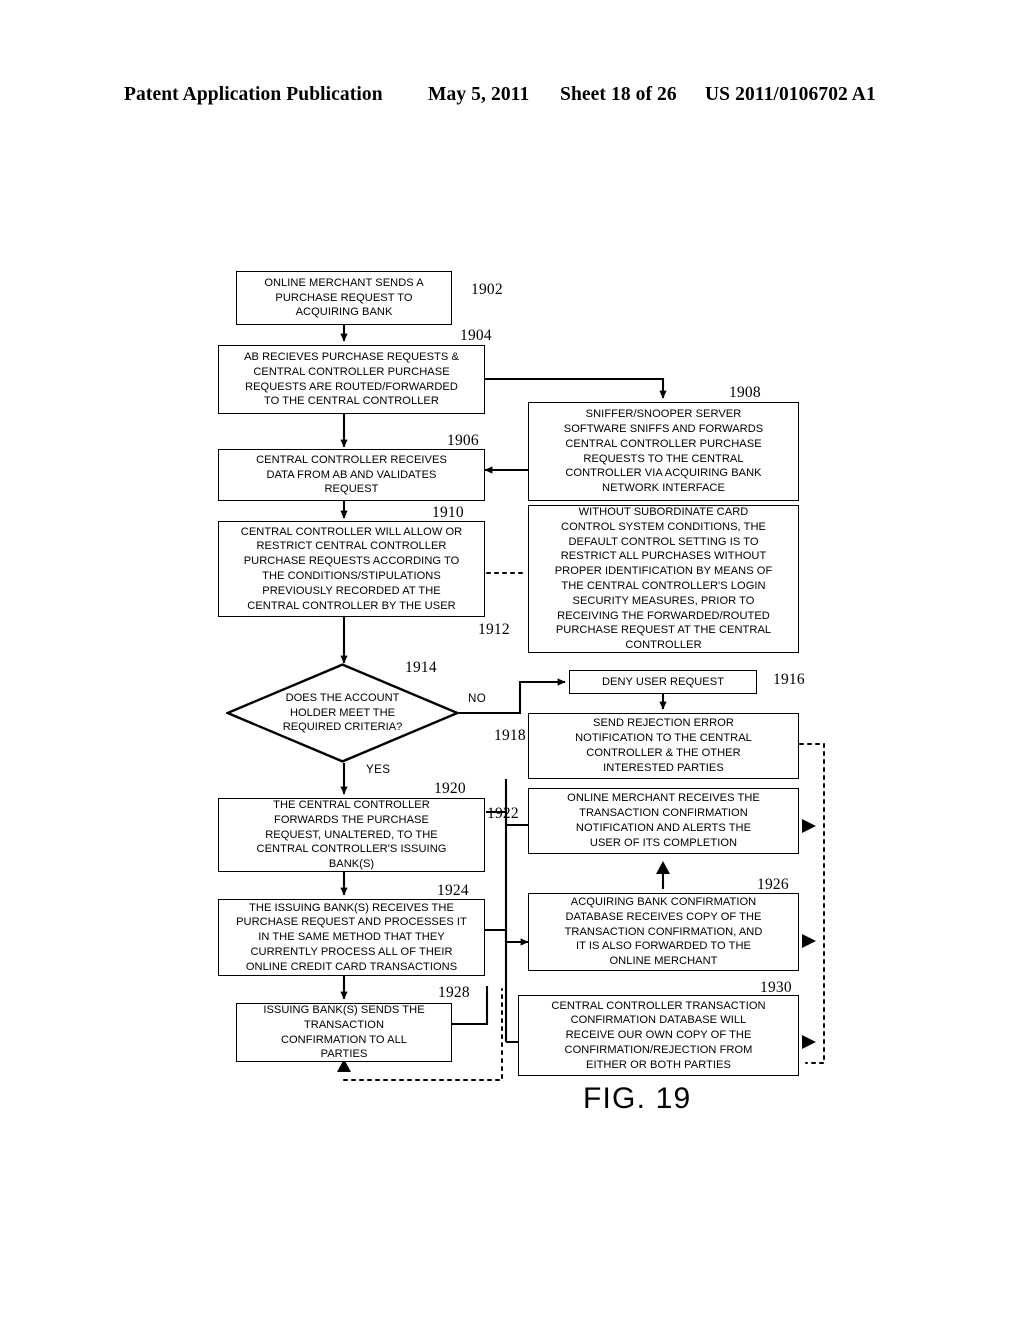 The height and width of the screenshot is (1320, 1024). I want to click on ref-numeral-1926: 1926, so click(773, 884).